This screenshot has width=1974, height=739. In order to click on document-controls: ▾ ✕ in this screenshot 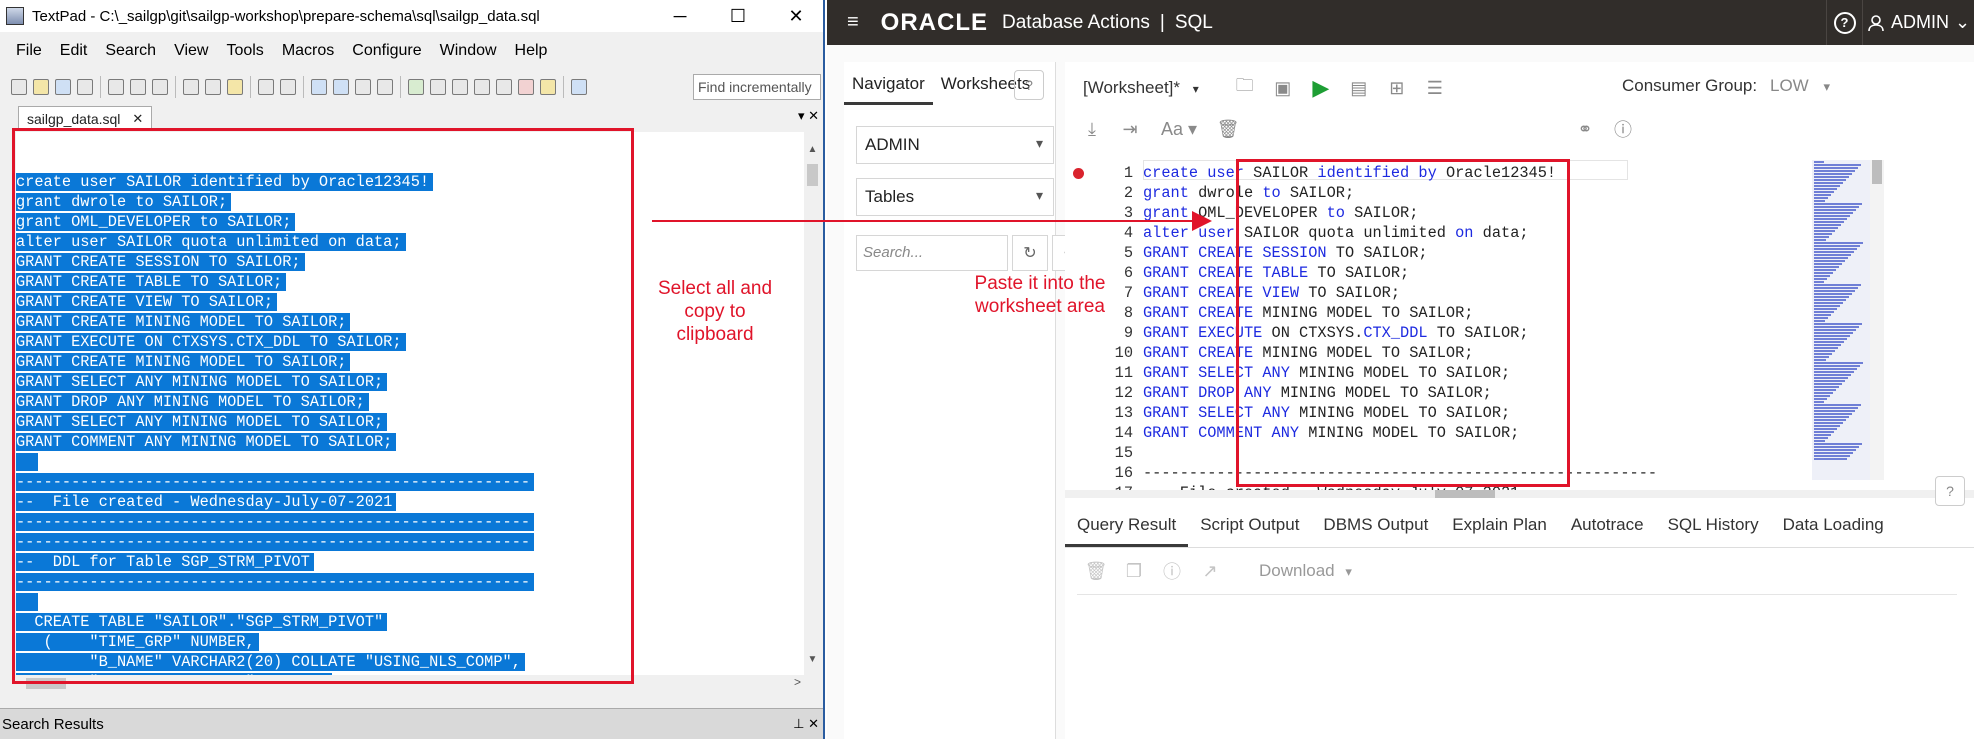, I will do `click(808, 116)`.